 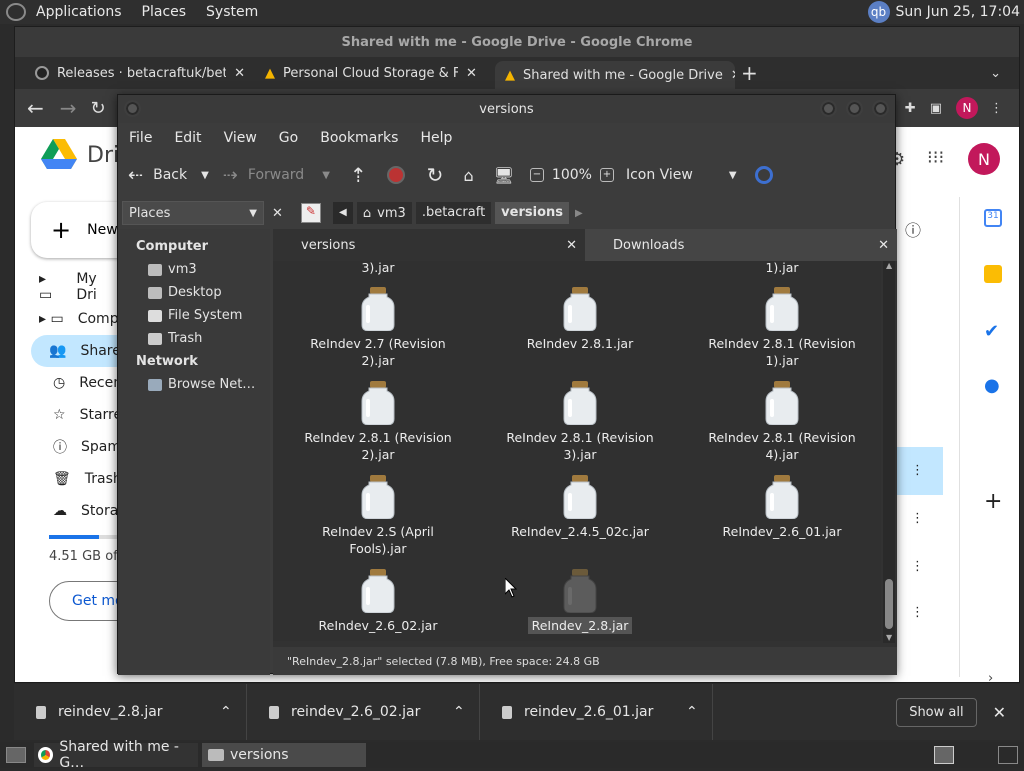 I want to click on show-all-button: Show all, so click(x=936, y=712).